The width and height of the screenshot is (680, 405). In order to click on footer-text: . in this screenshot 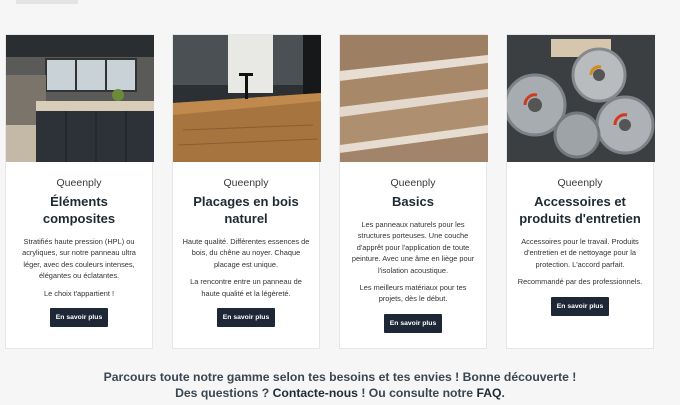, I will do `click(503, 393)`.